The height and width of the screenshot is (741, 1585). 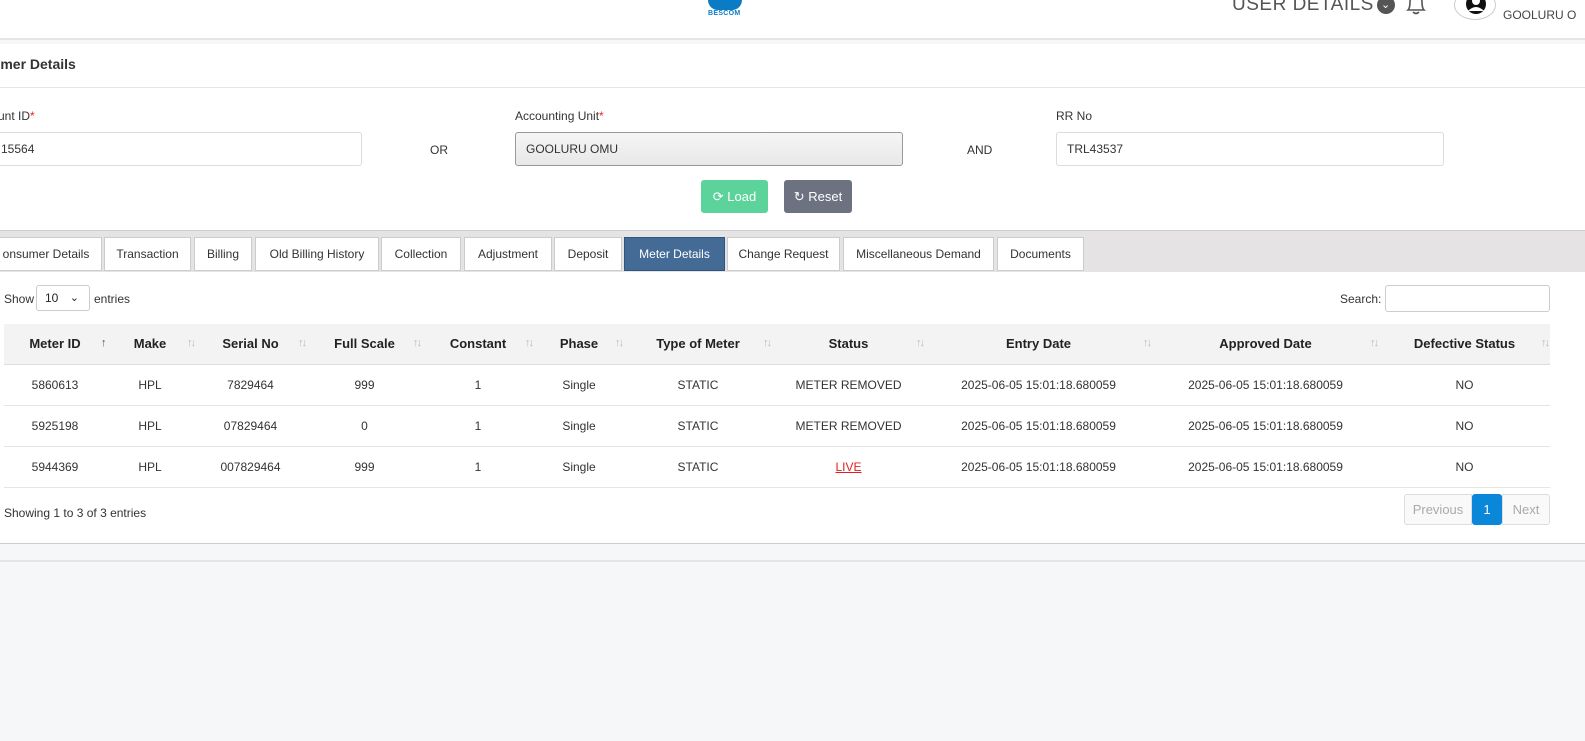 What do you see at coordinates (734, 196) in the screenshot?
I see `load-button: ⟳ Load` at bounding box center [734, 196].